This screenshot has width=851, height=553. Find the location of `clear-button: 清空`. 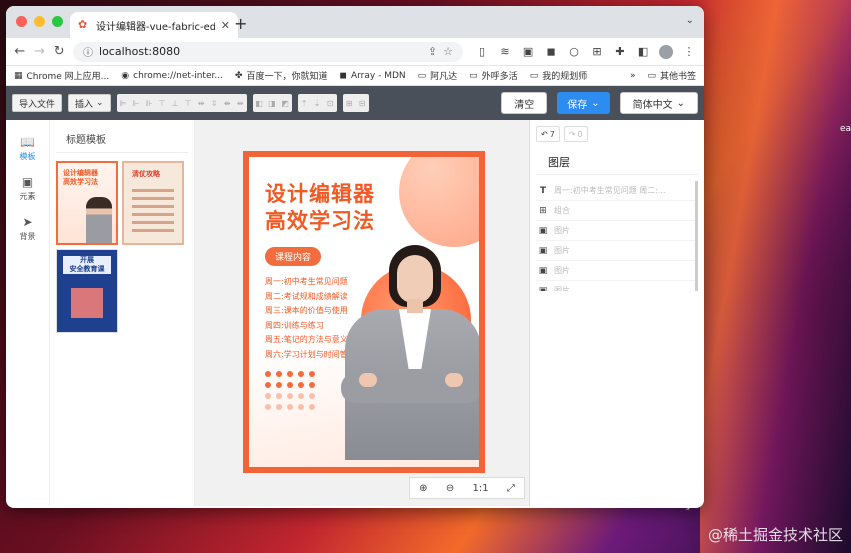

clear-button: 清空 is located at coordinates (524, 103).